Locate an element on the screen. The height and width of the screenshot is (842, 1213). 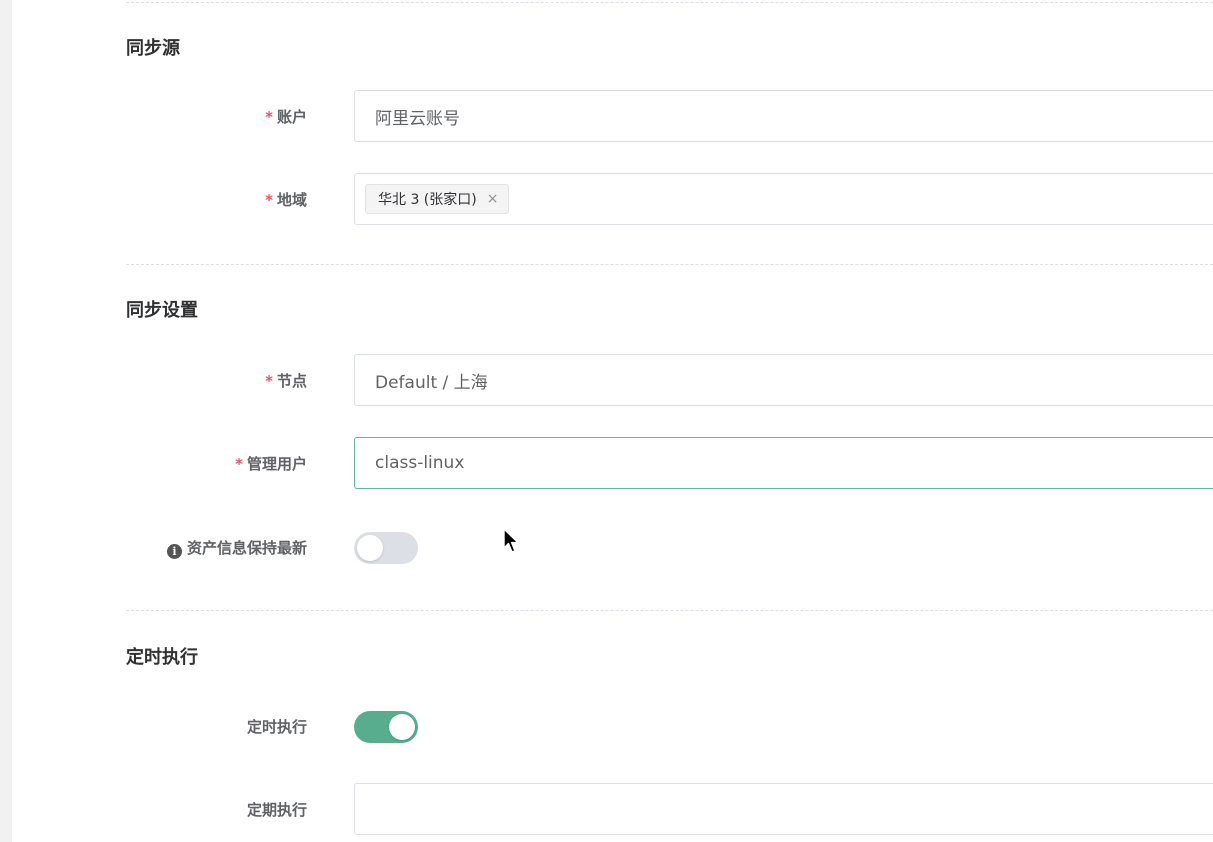
info-icon: i is located at coordinates (174, 551).